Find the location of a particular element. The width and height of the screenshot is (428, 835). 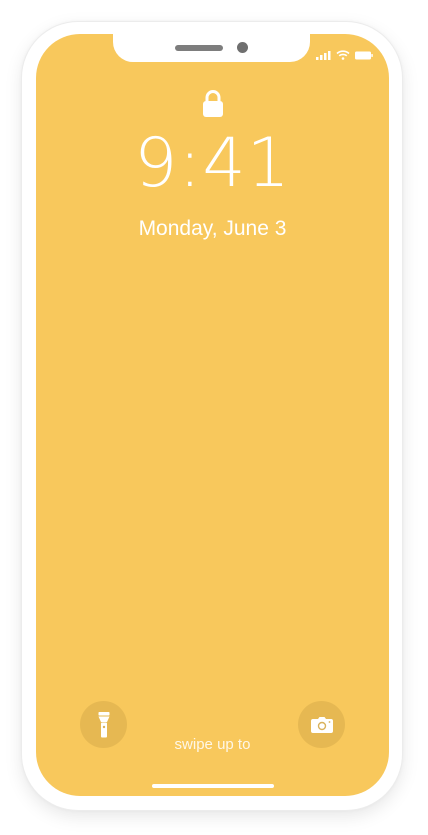

wifi-icon is located at coordinates (343, 55).